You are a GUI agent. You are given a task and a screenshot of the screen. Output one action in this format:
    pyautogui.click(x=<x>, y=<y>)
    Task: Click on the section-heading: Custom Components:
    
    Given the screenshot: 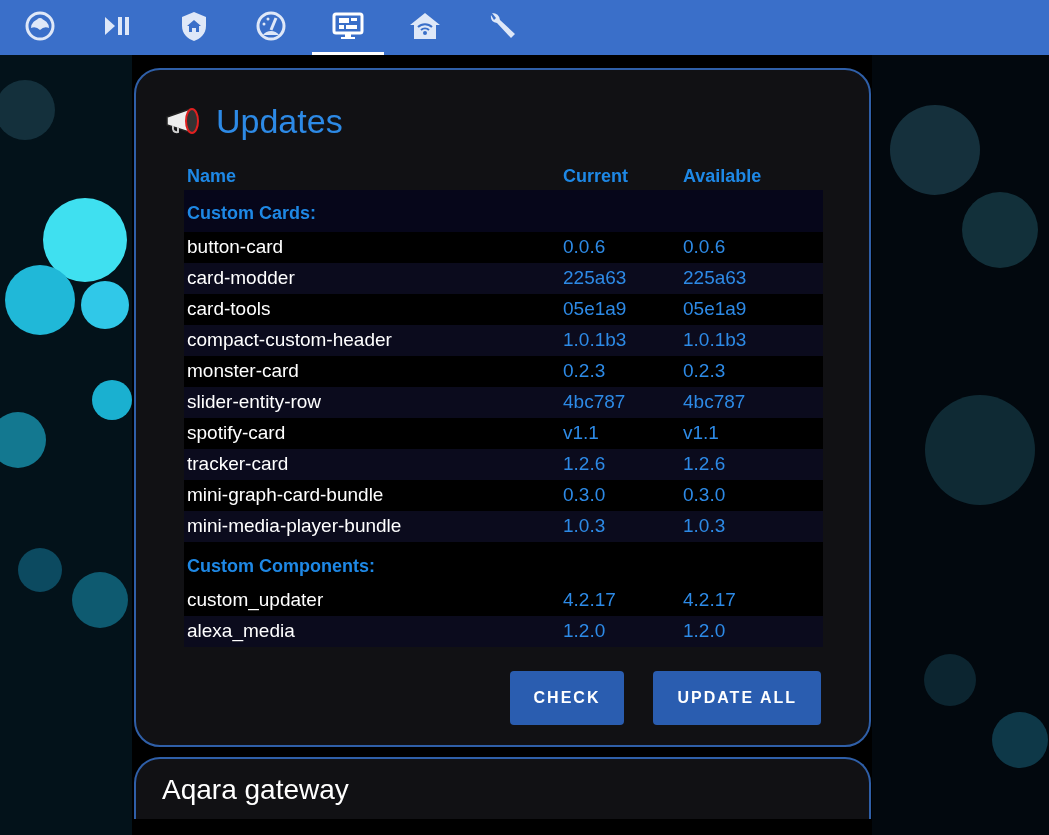 What is the action you would take?
    pyautogui.click(x=281, y=566)
    